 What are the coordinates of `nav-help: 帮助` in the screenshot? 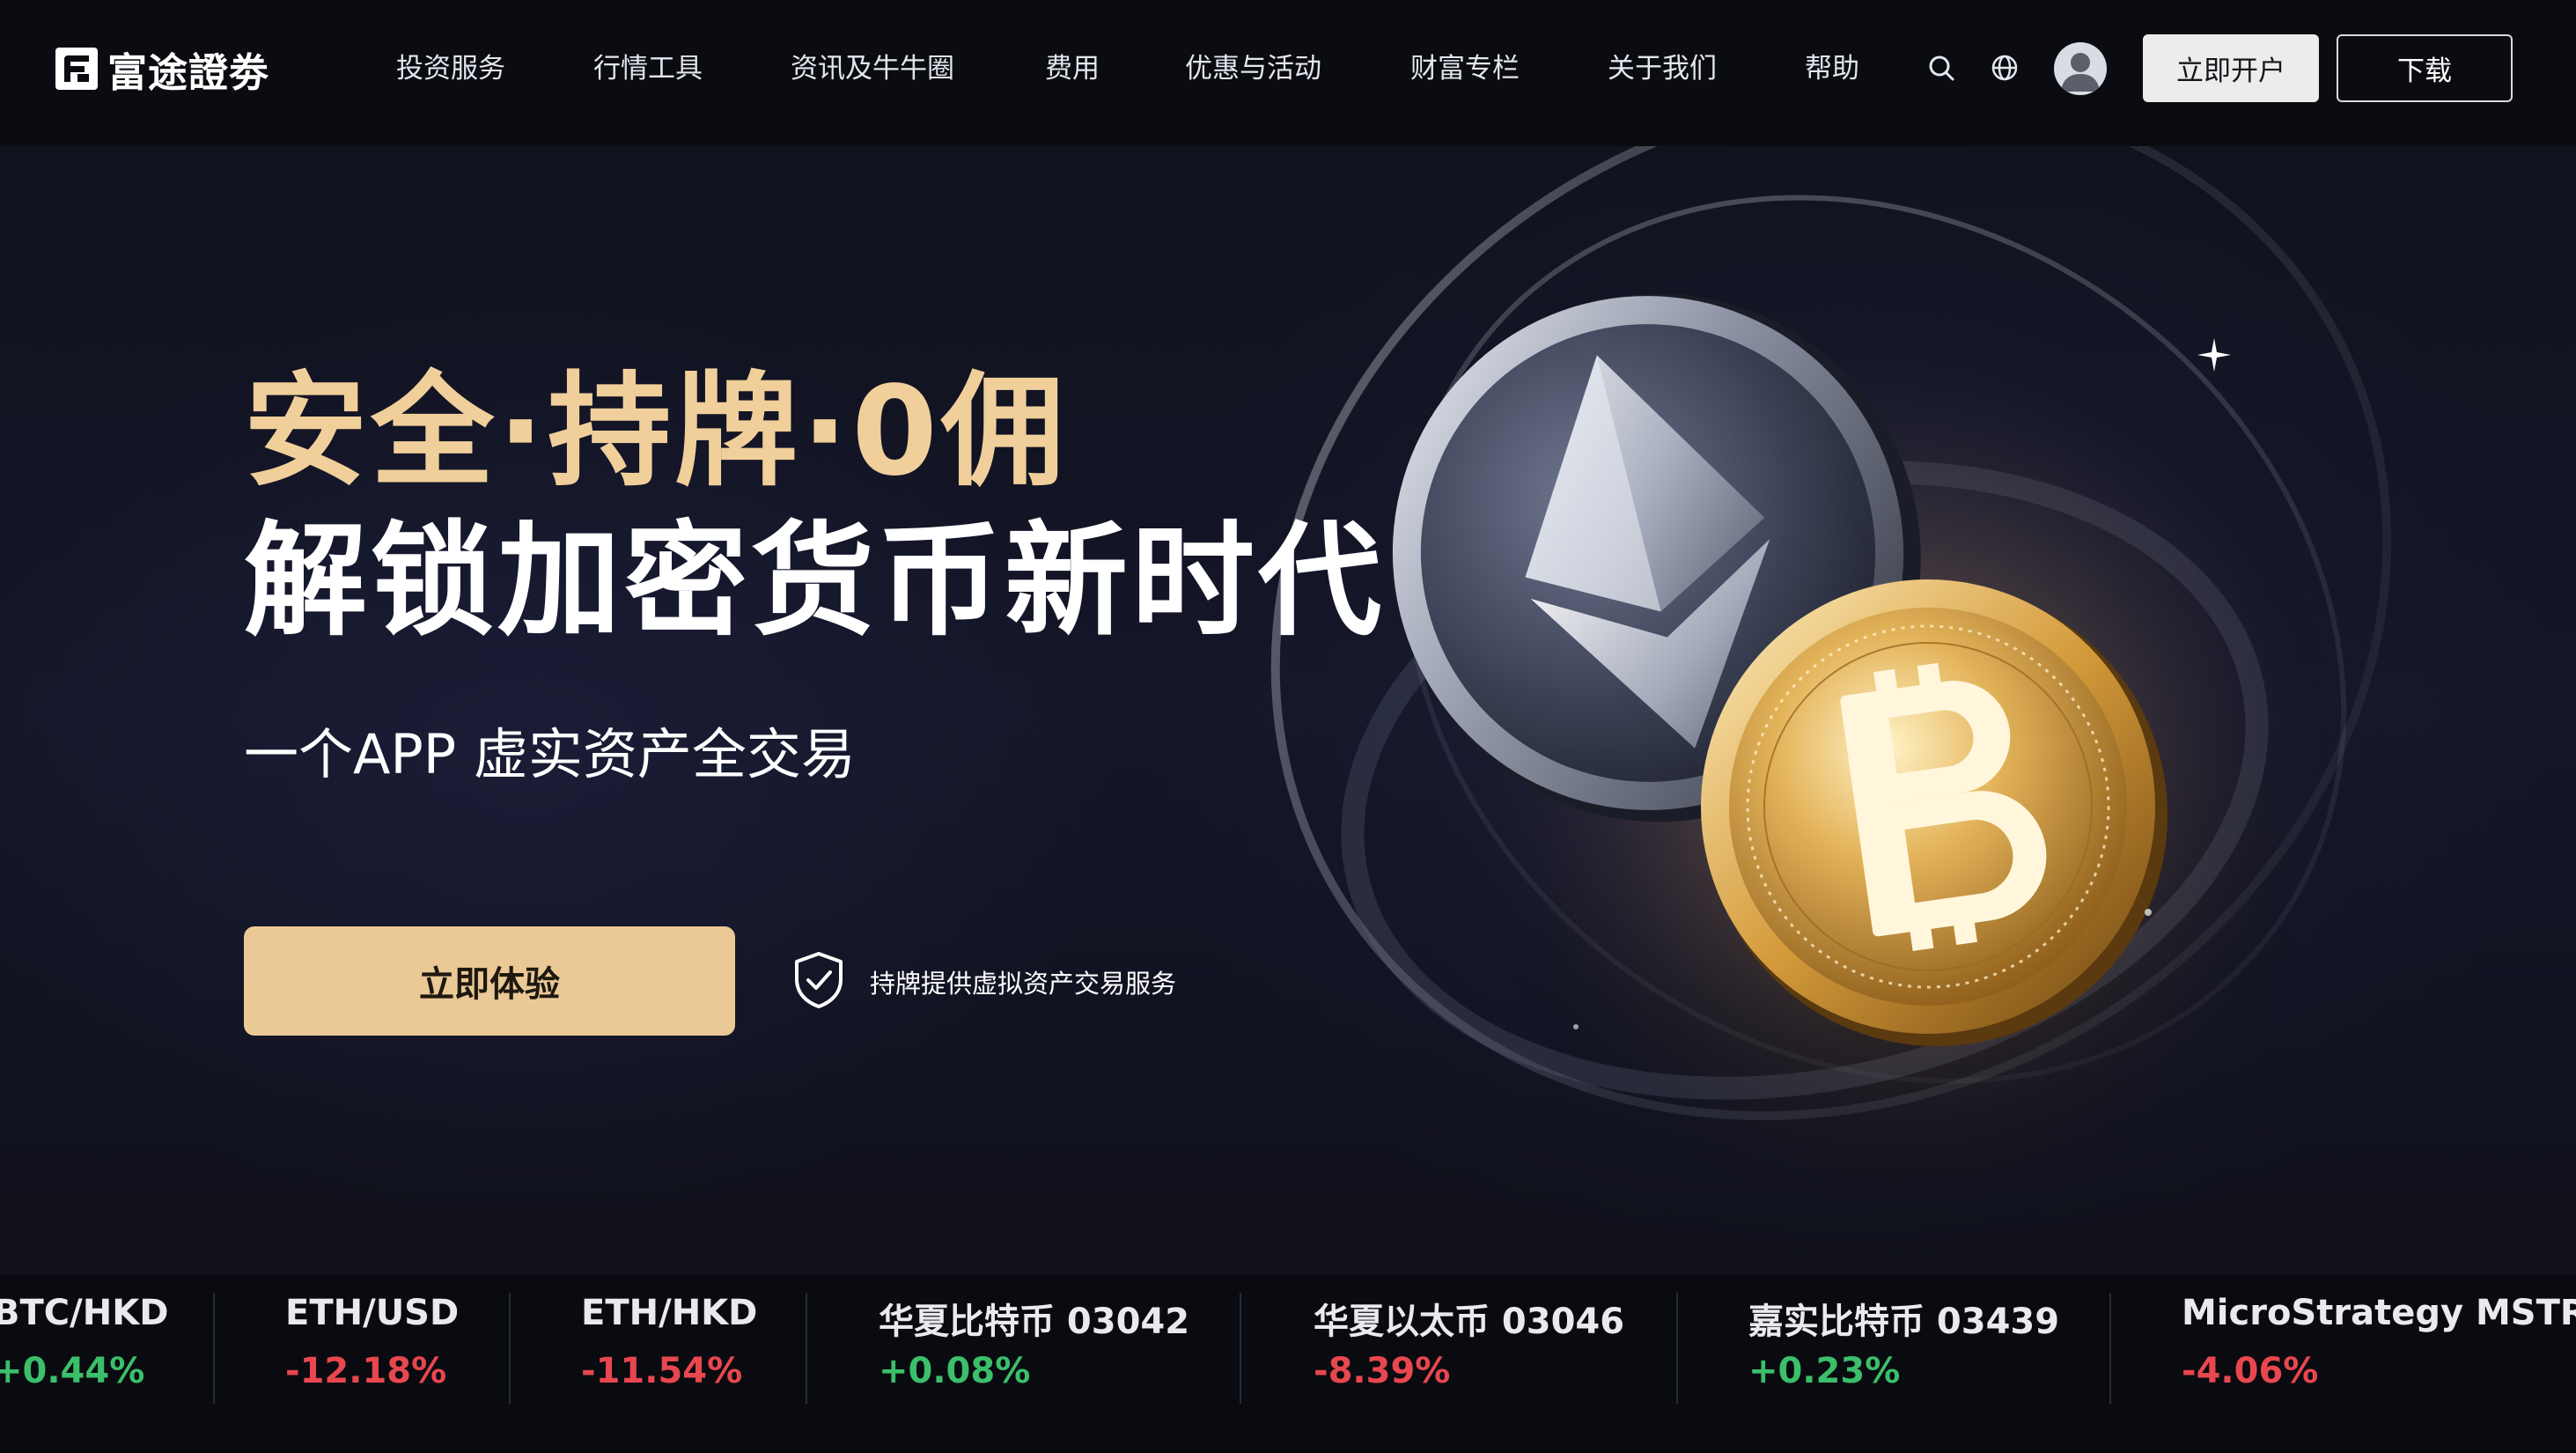 It's located at (1832, 68).